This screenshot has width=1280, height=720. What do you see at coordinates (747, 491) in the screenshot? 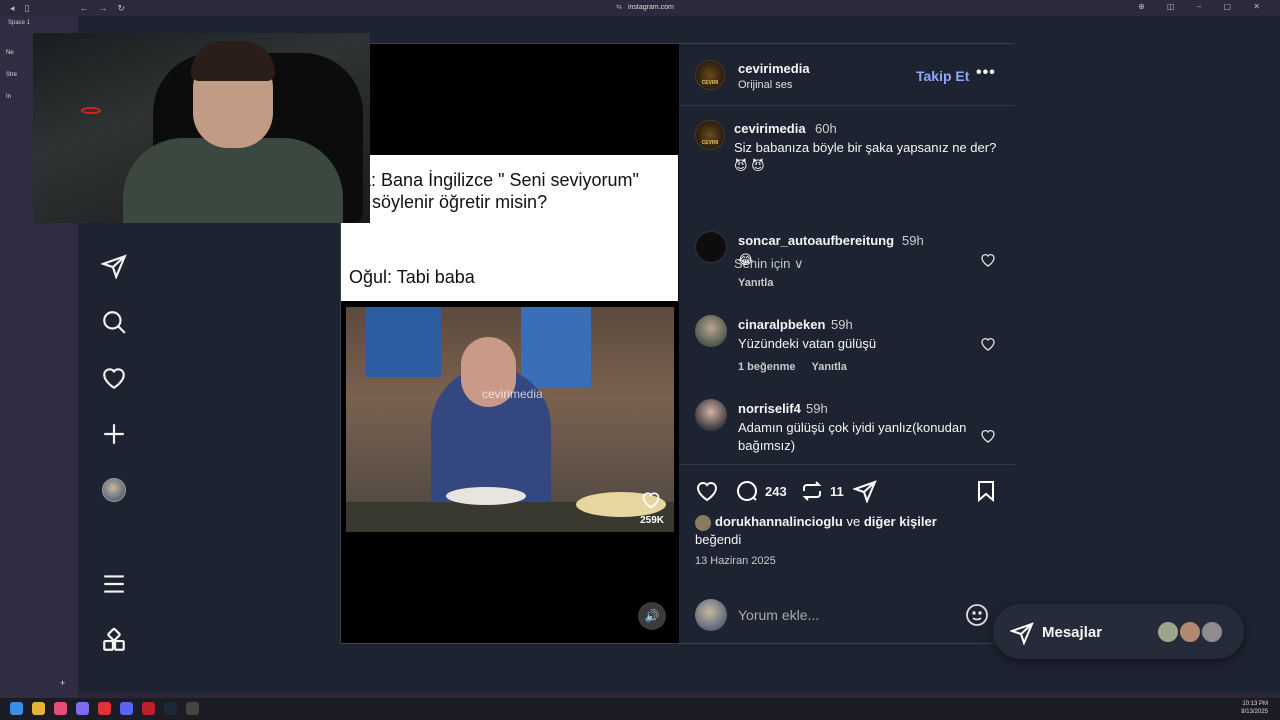
I see `comment-icon` at bounding box center [747, 491].